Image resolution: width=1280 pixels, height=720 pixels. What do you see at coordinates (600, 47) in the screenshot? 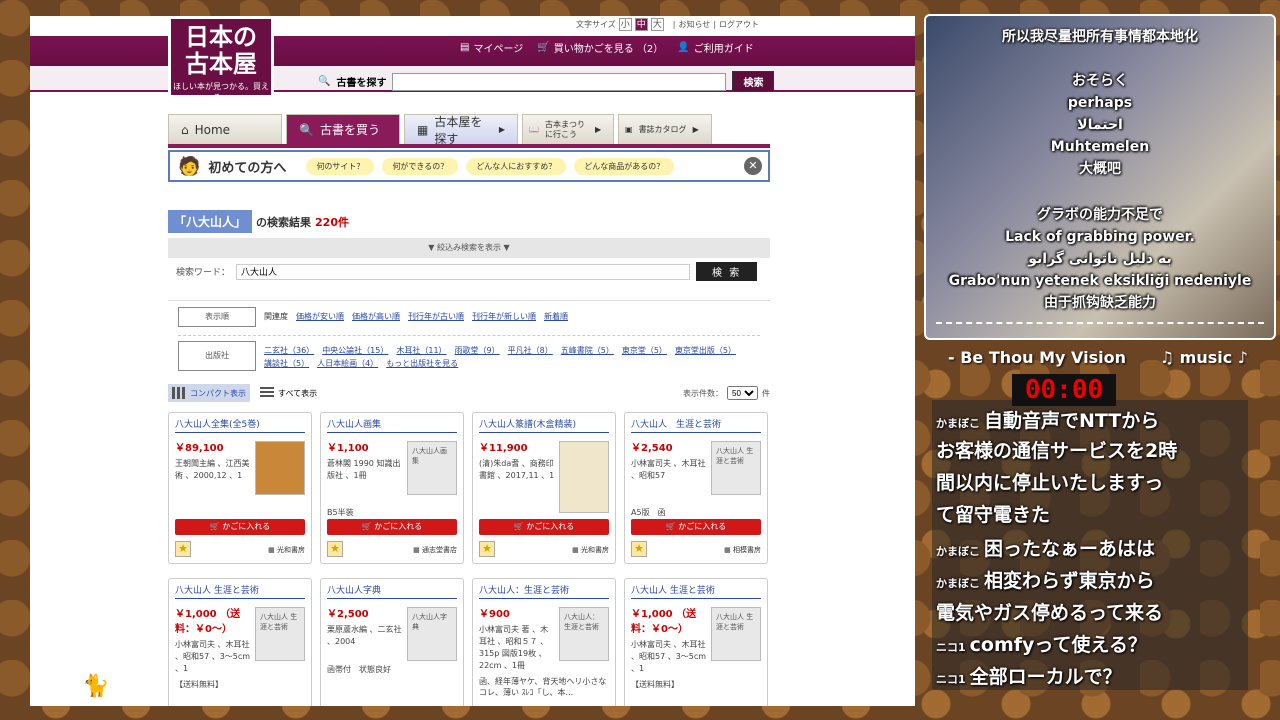
I see `cart-link: 🛒 買い物かごを見る （2）` at bounding box center [600, 47].